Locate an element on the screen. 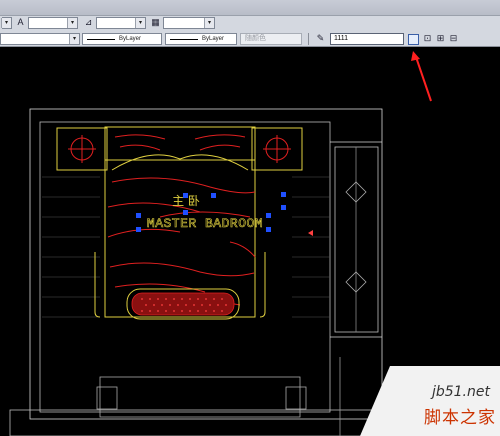 The height and width of the screenshot is (436, 500). make-block-icon: ⊡ is located at coordinates (427, 38).